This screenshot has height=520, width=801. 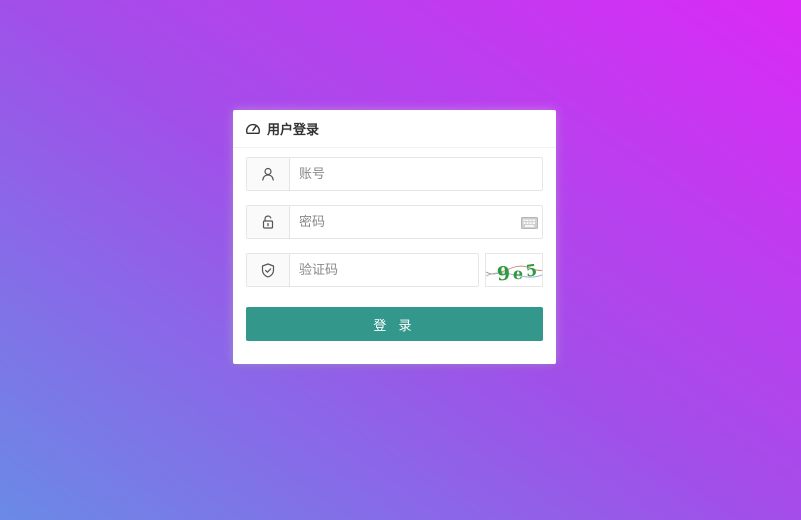 I want to click on page-title: 用户登录, so click(x=293, y=130).